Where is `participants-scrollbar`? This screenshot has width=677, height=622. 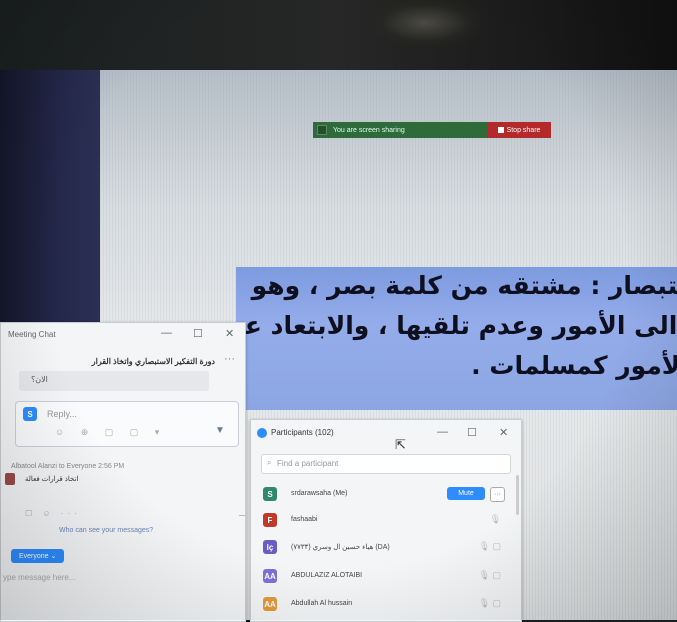
participants-scrollbar is located at coordinates (517, 495).